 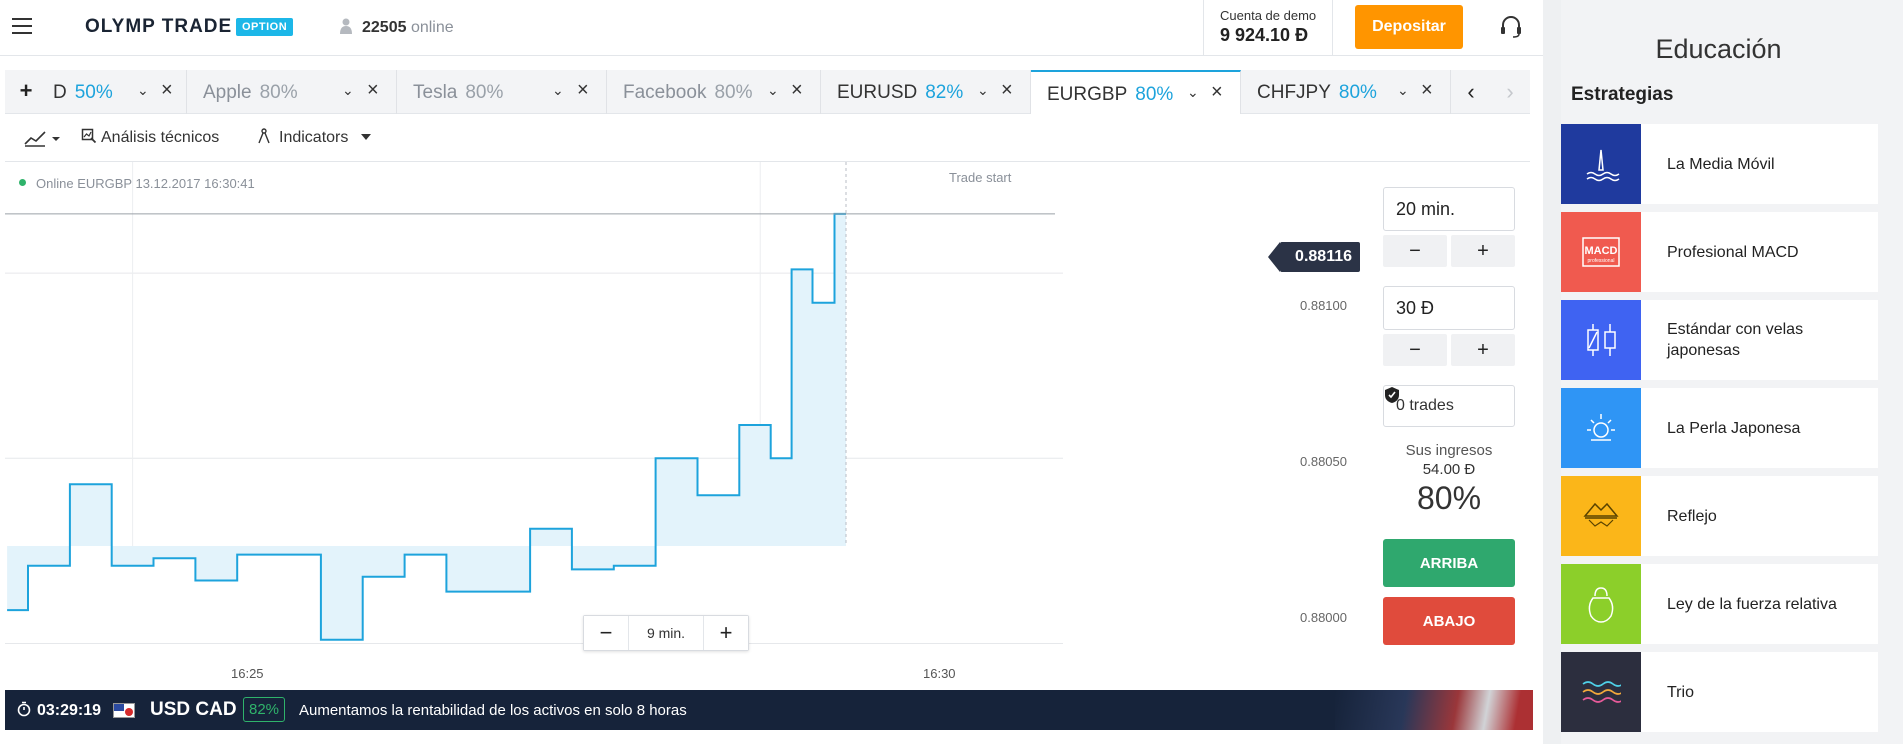 I want to click on strategy-card-media-movil: La Media Móvil, so click(x=1719, y=164).